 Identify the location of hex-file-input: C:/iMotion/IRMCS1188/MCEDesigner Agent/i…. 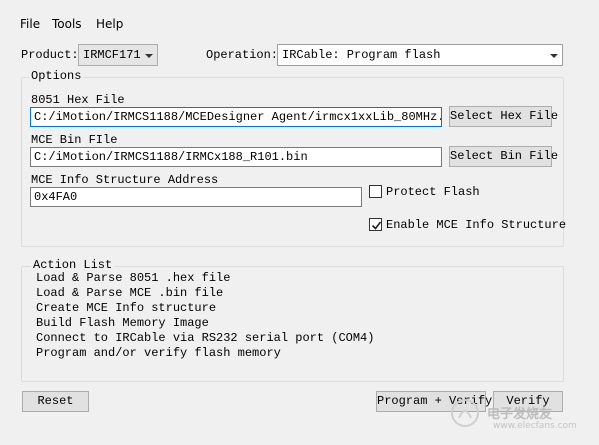
(236, 117).